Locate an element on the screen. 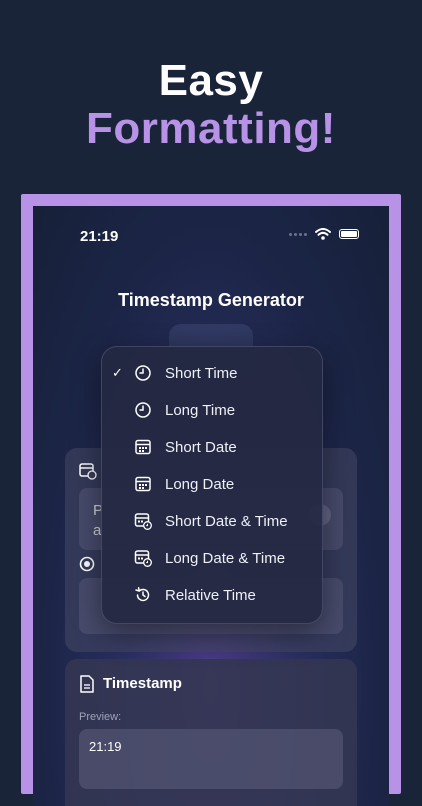 The height and width of the screenshot is (806, 422). menu-item-long-date: Long Date is located at coordinates (212, 484).